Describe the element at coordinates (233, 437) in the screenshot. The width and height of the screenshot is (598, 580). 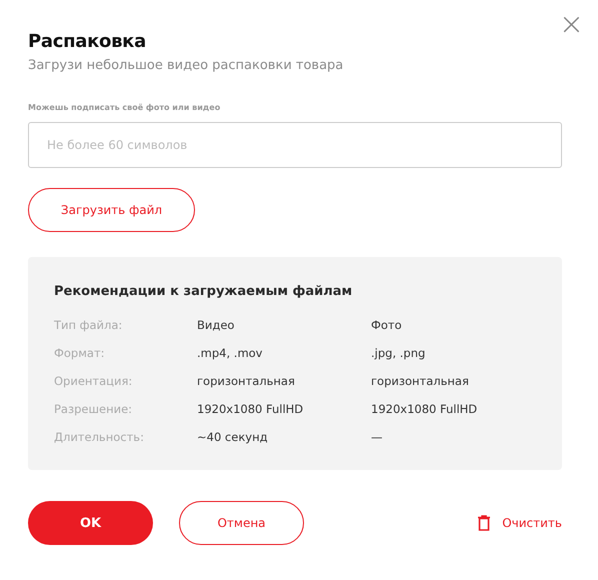
I see `row-value: ~40 секунд` at that location.